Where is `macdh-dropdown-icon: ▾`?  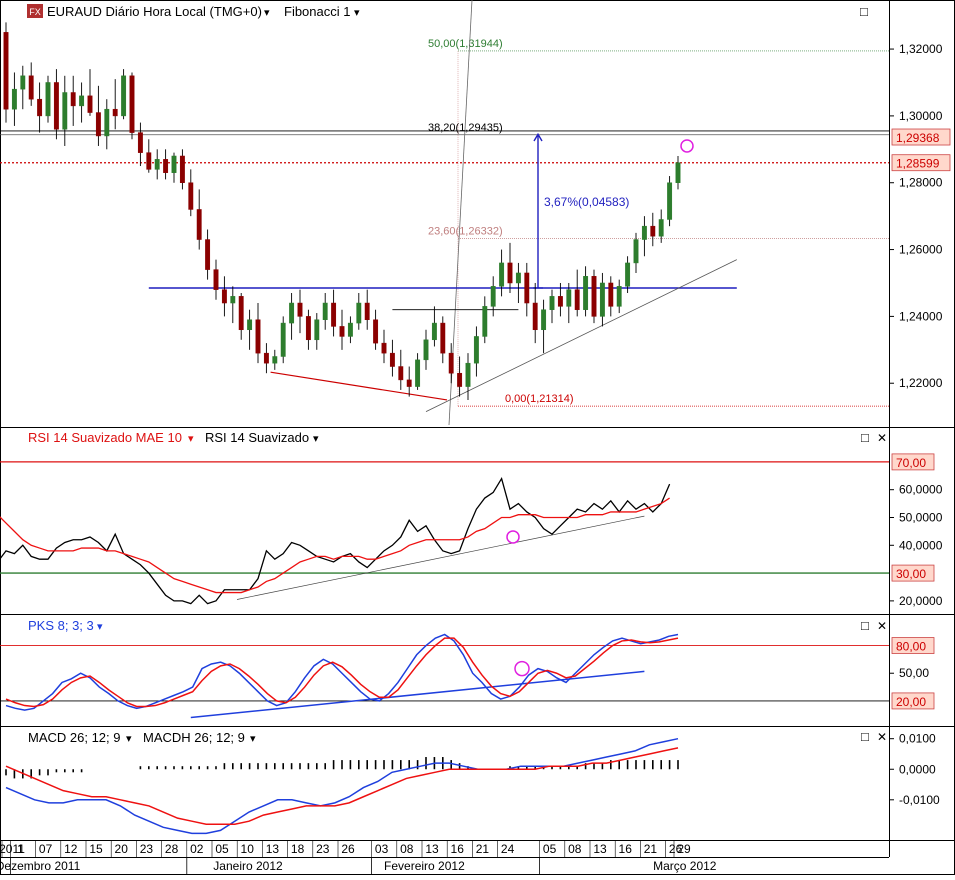
macdh-dropdown-icon: ▾ is located at coordinates (253, 739).